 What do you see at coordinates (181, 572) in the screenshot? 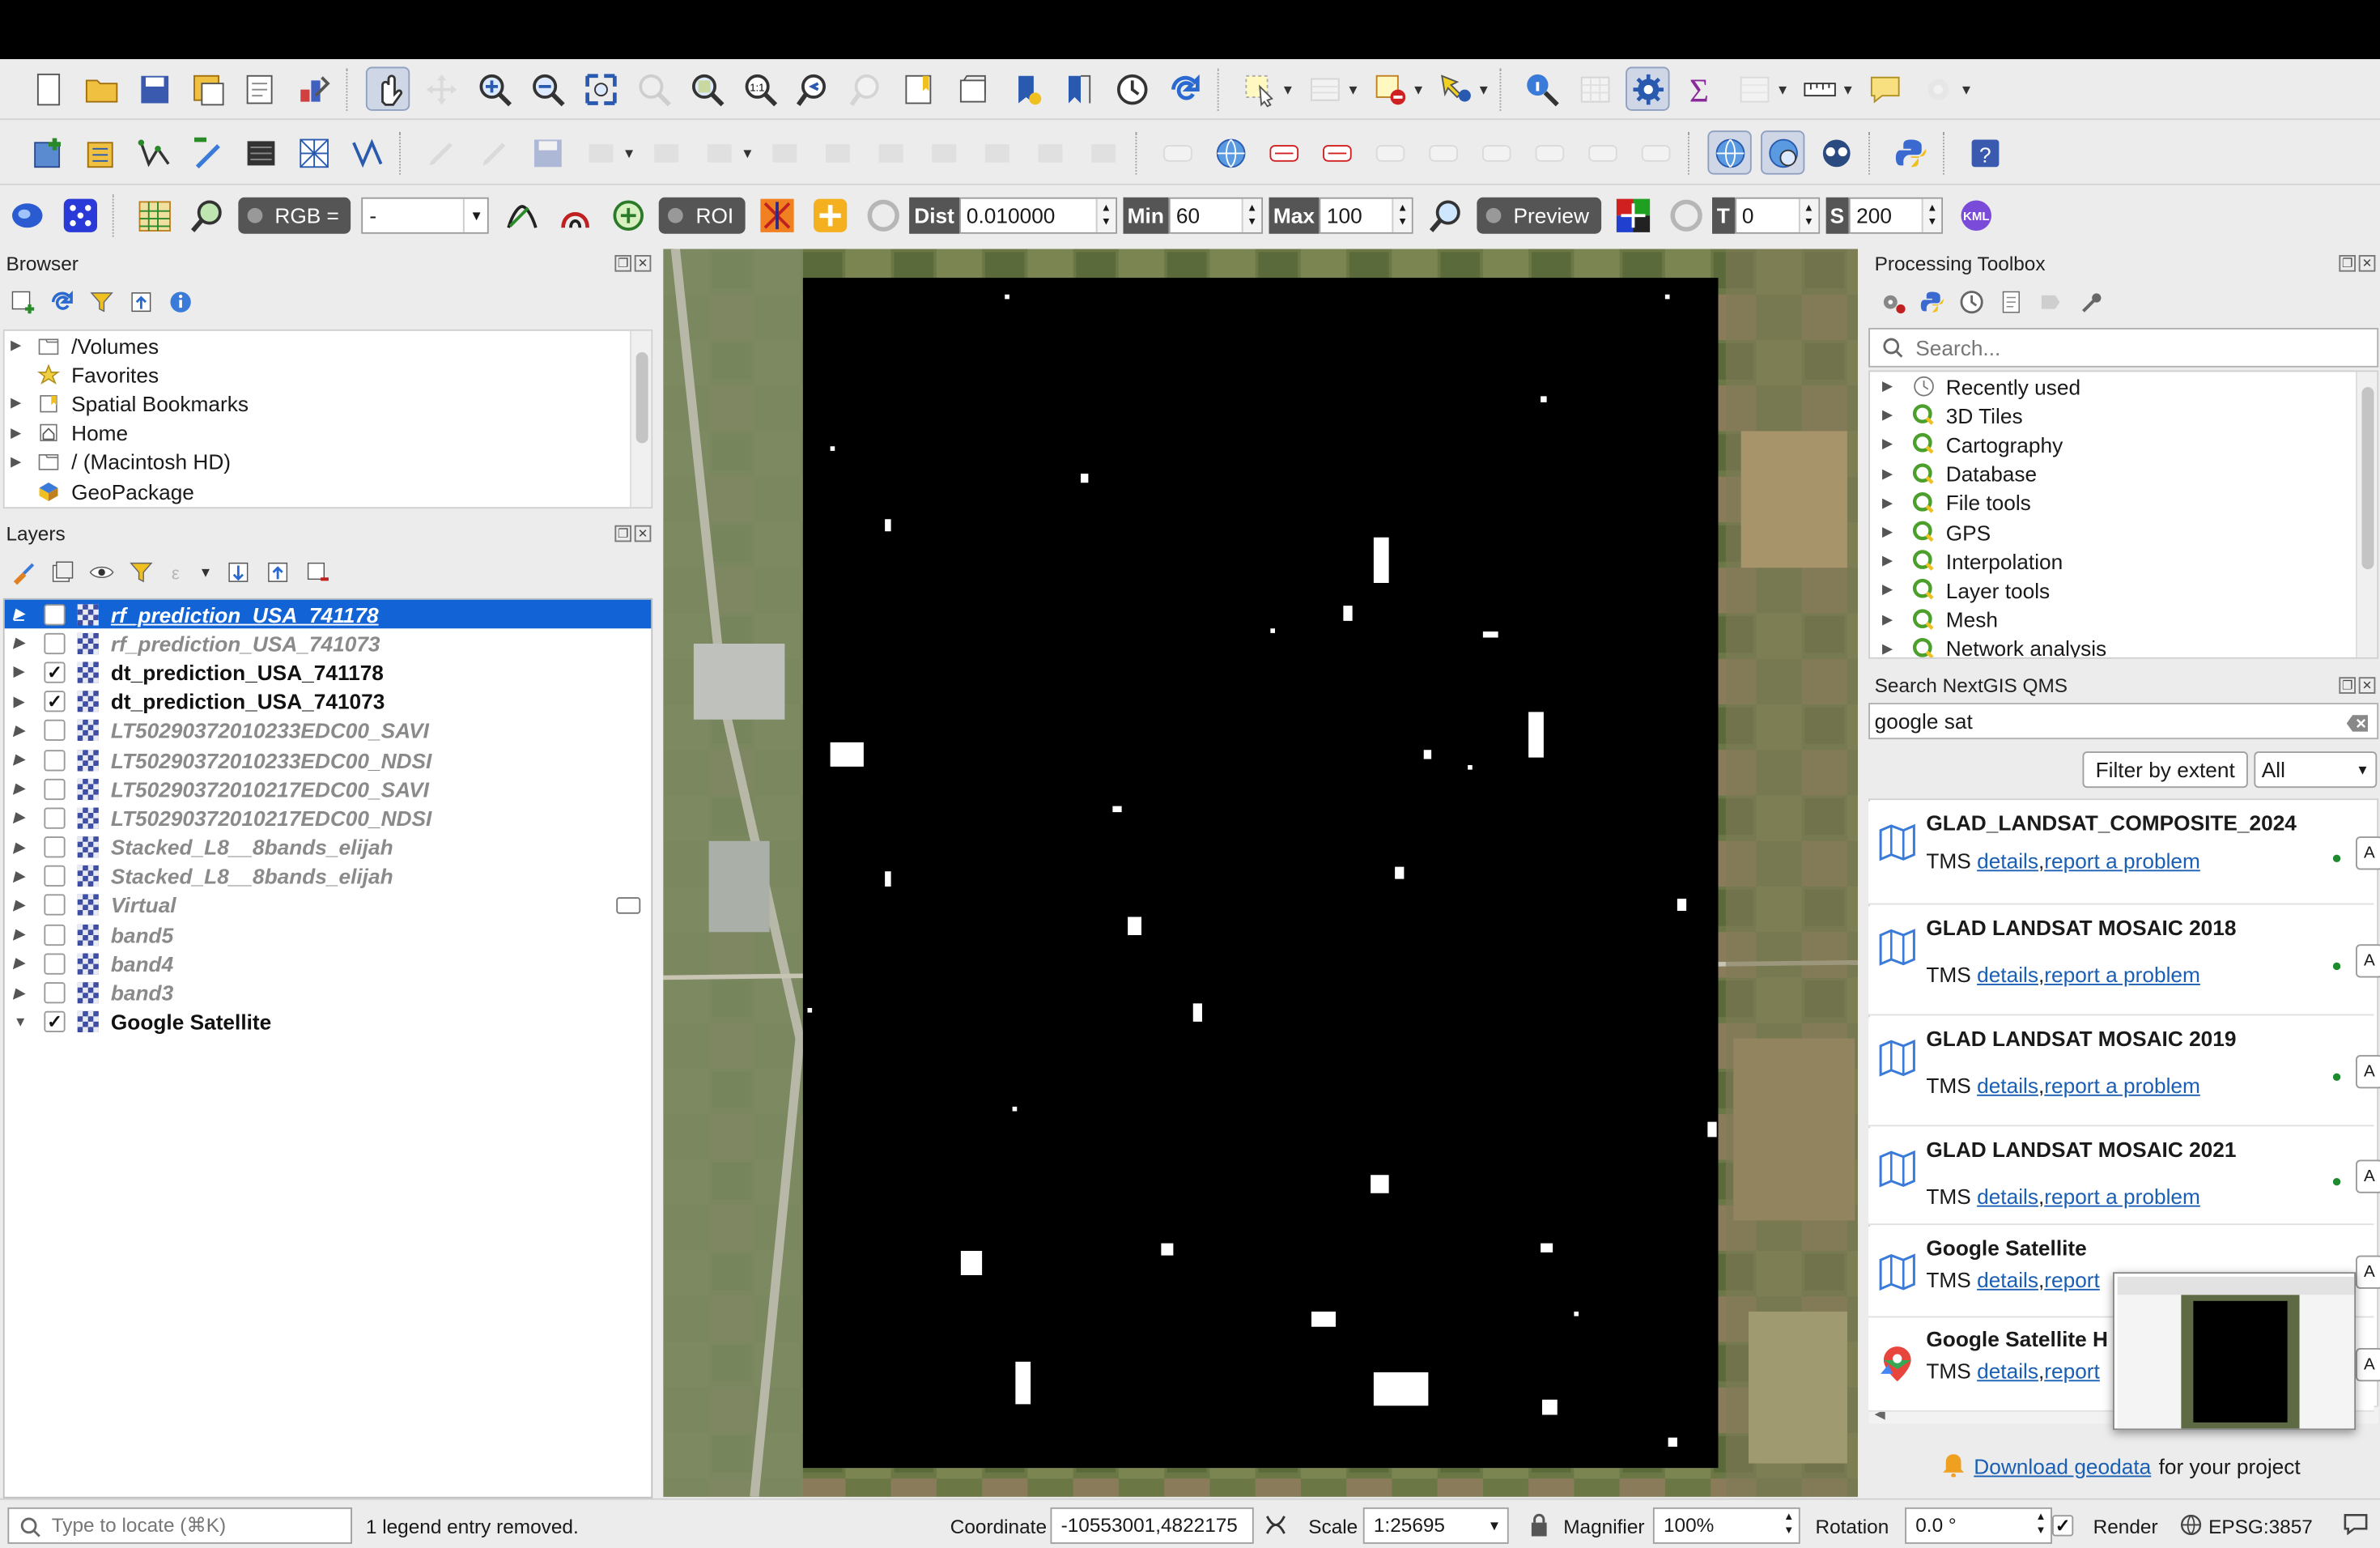
I see `expression-filter-icon: ε` at bounding box center [181, 572].